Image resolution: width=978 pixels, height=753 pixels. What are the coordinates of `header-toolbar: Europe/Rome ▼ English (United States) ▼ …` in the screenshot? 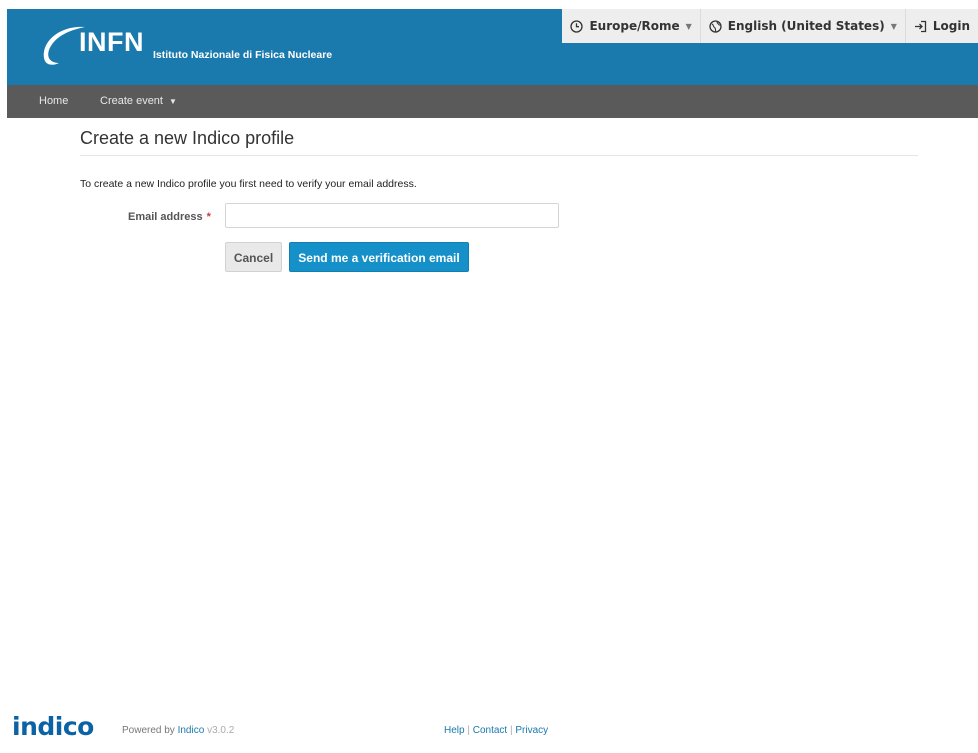 It's located at (770, 26).